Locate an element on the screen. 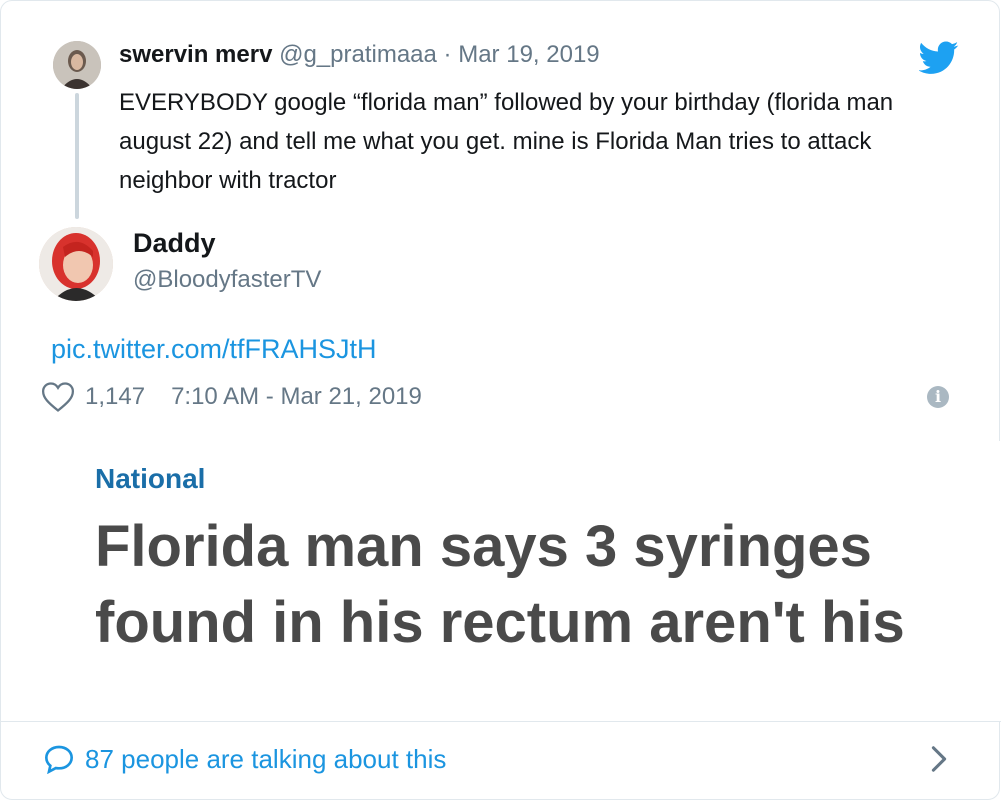 The width and height of the screenshot is (1002, 802). tweet-timestamp: 7:10 AM - Mar 21, 2019 is located at coordinates (296, 397).